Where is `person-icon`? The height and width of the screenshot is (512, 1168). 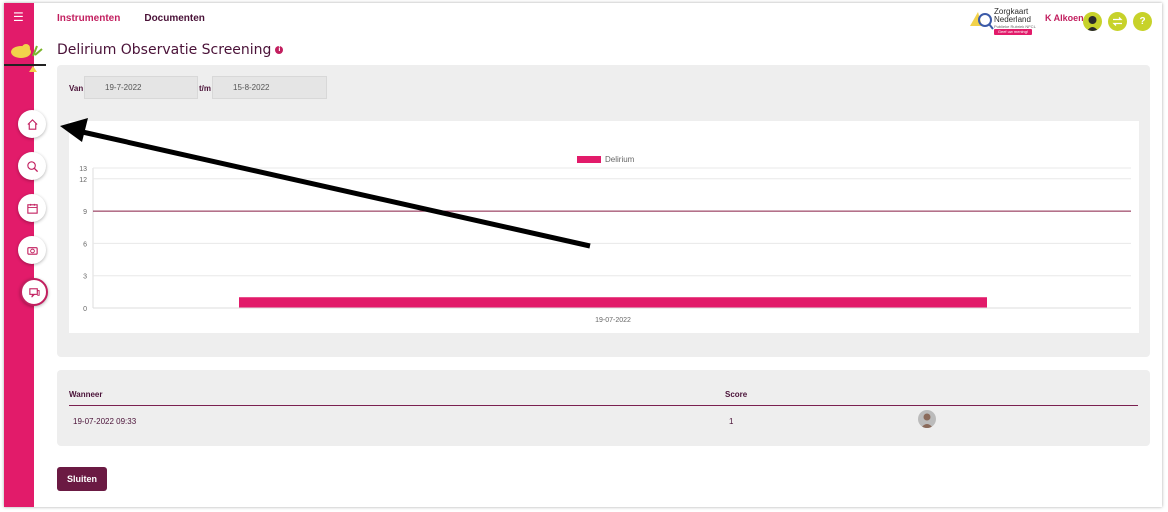 person-icon is located at coordinates (927, 420).